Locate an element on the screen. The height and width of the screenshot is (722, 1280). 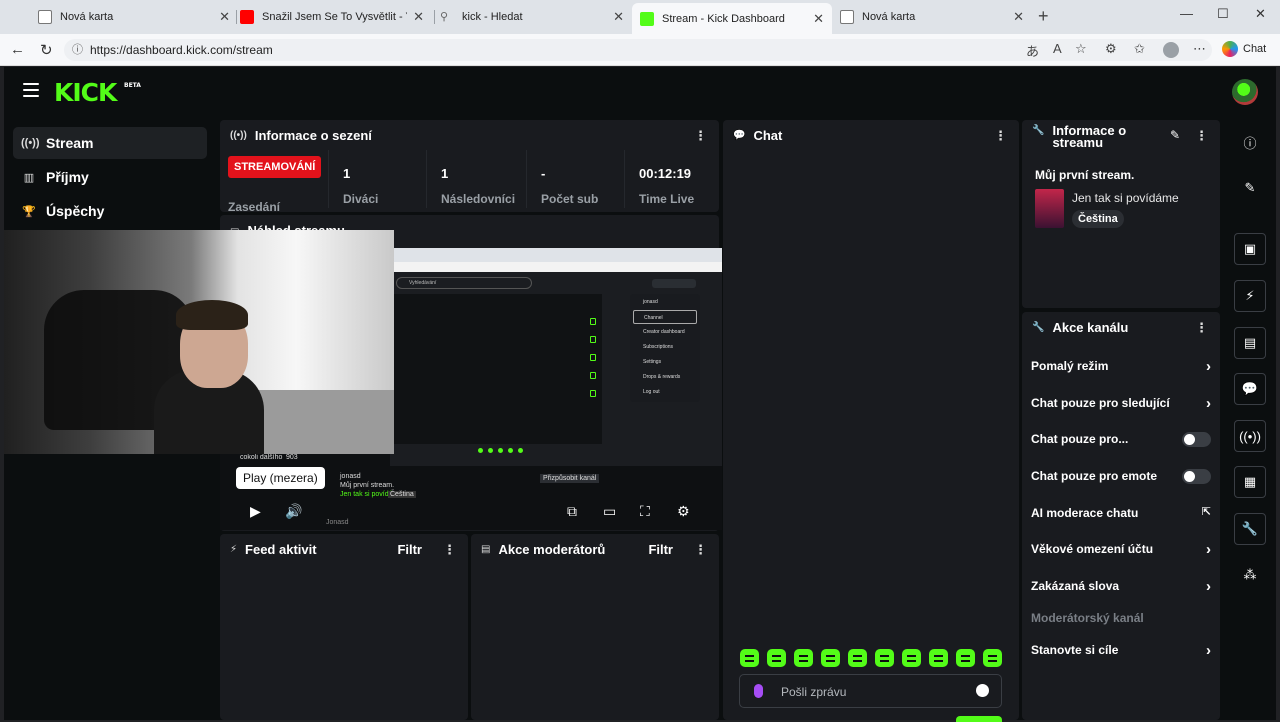
copilot-chat-button: Chat is located at coordinates (1244, 49).